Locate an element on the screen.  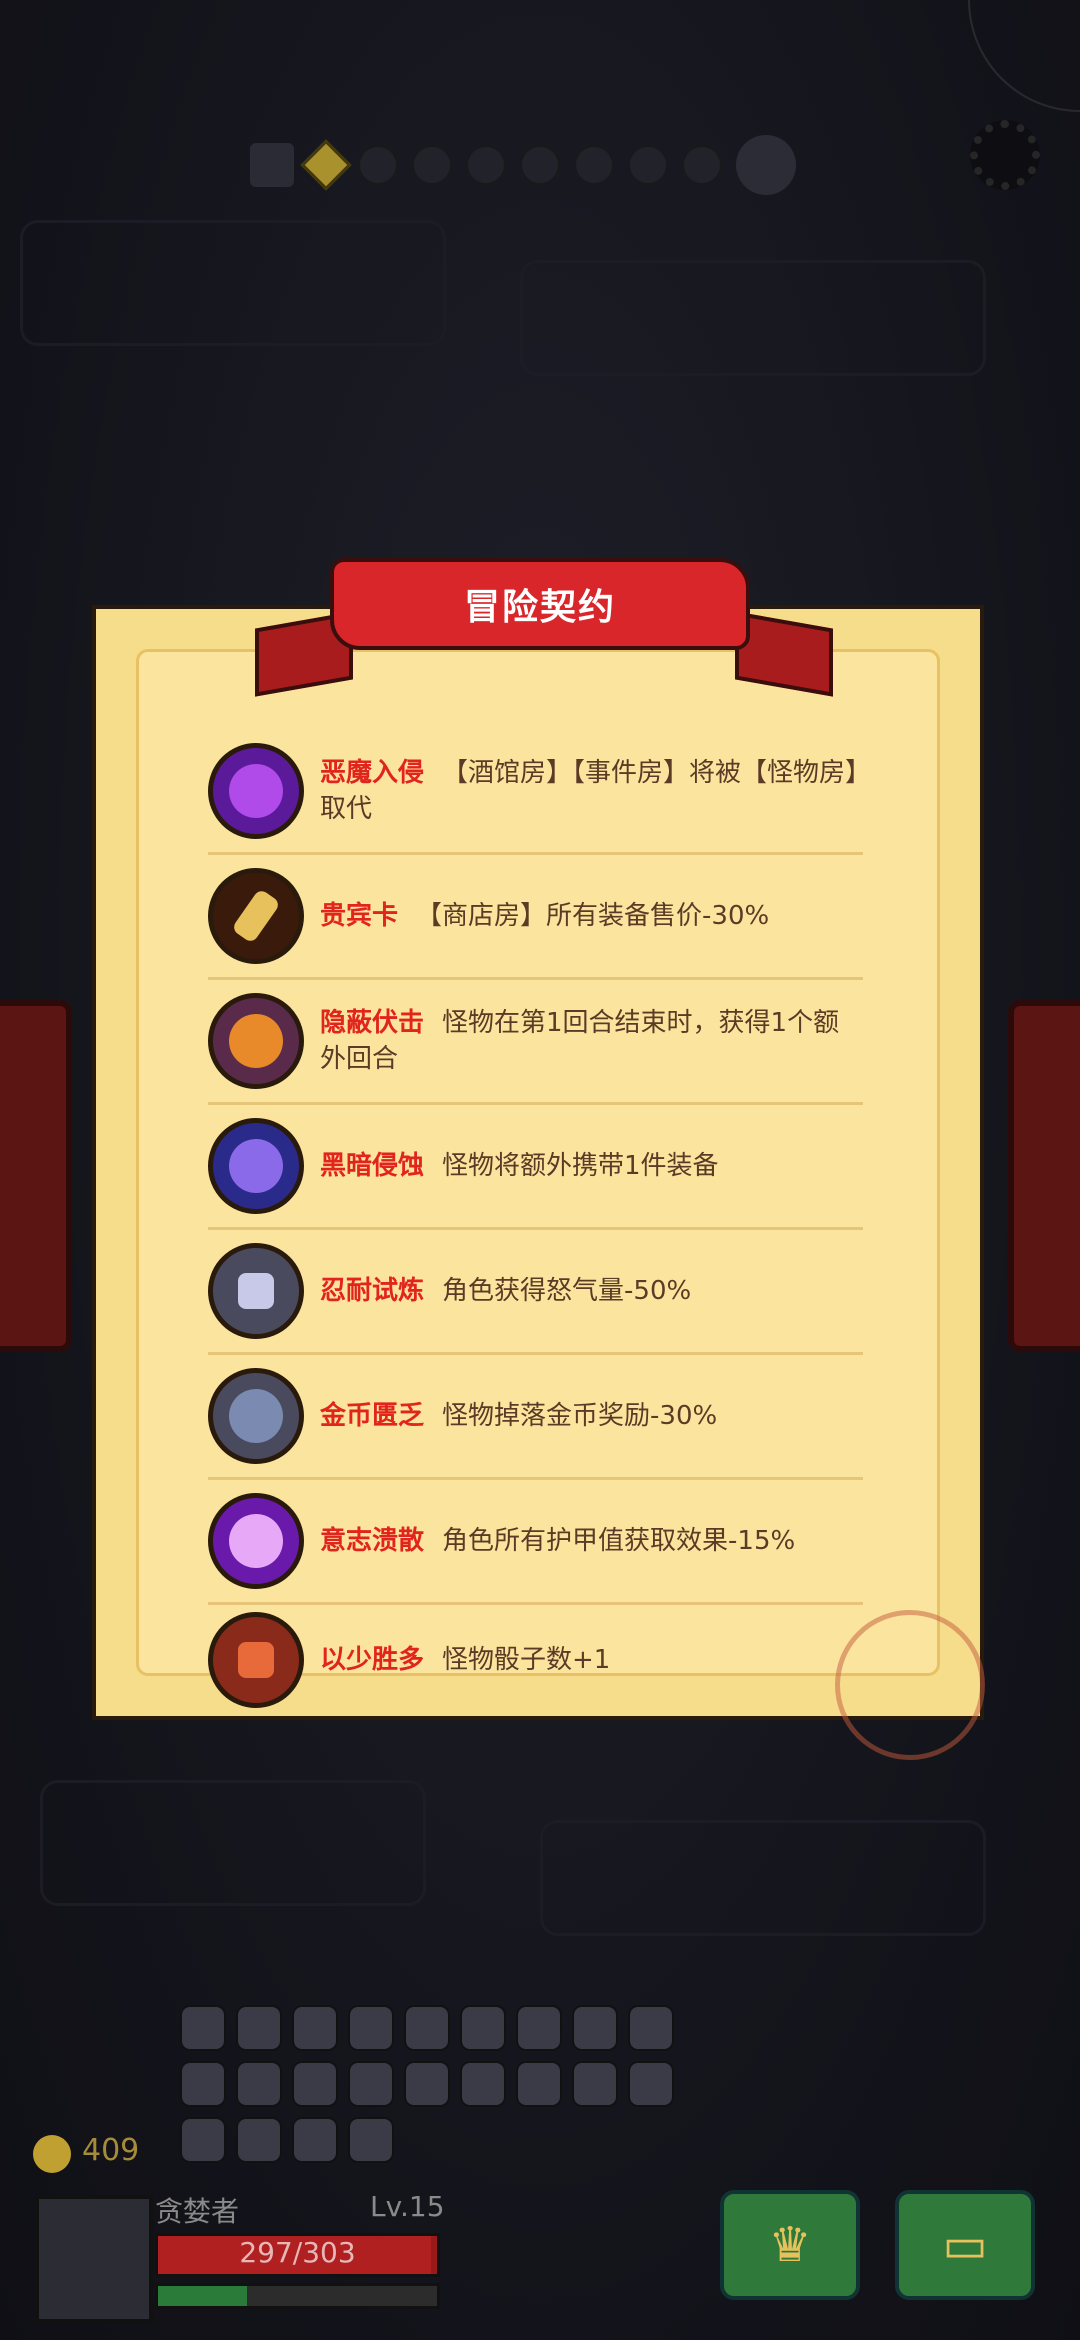
contract-desc: 角色所有护甲值获取效果-15% is located at coordinates (619, 1541).